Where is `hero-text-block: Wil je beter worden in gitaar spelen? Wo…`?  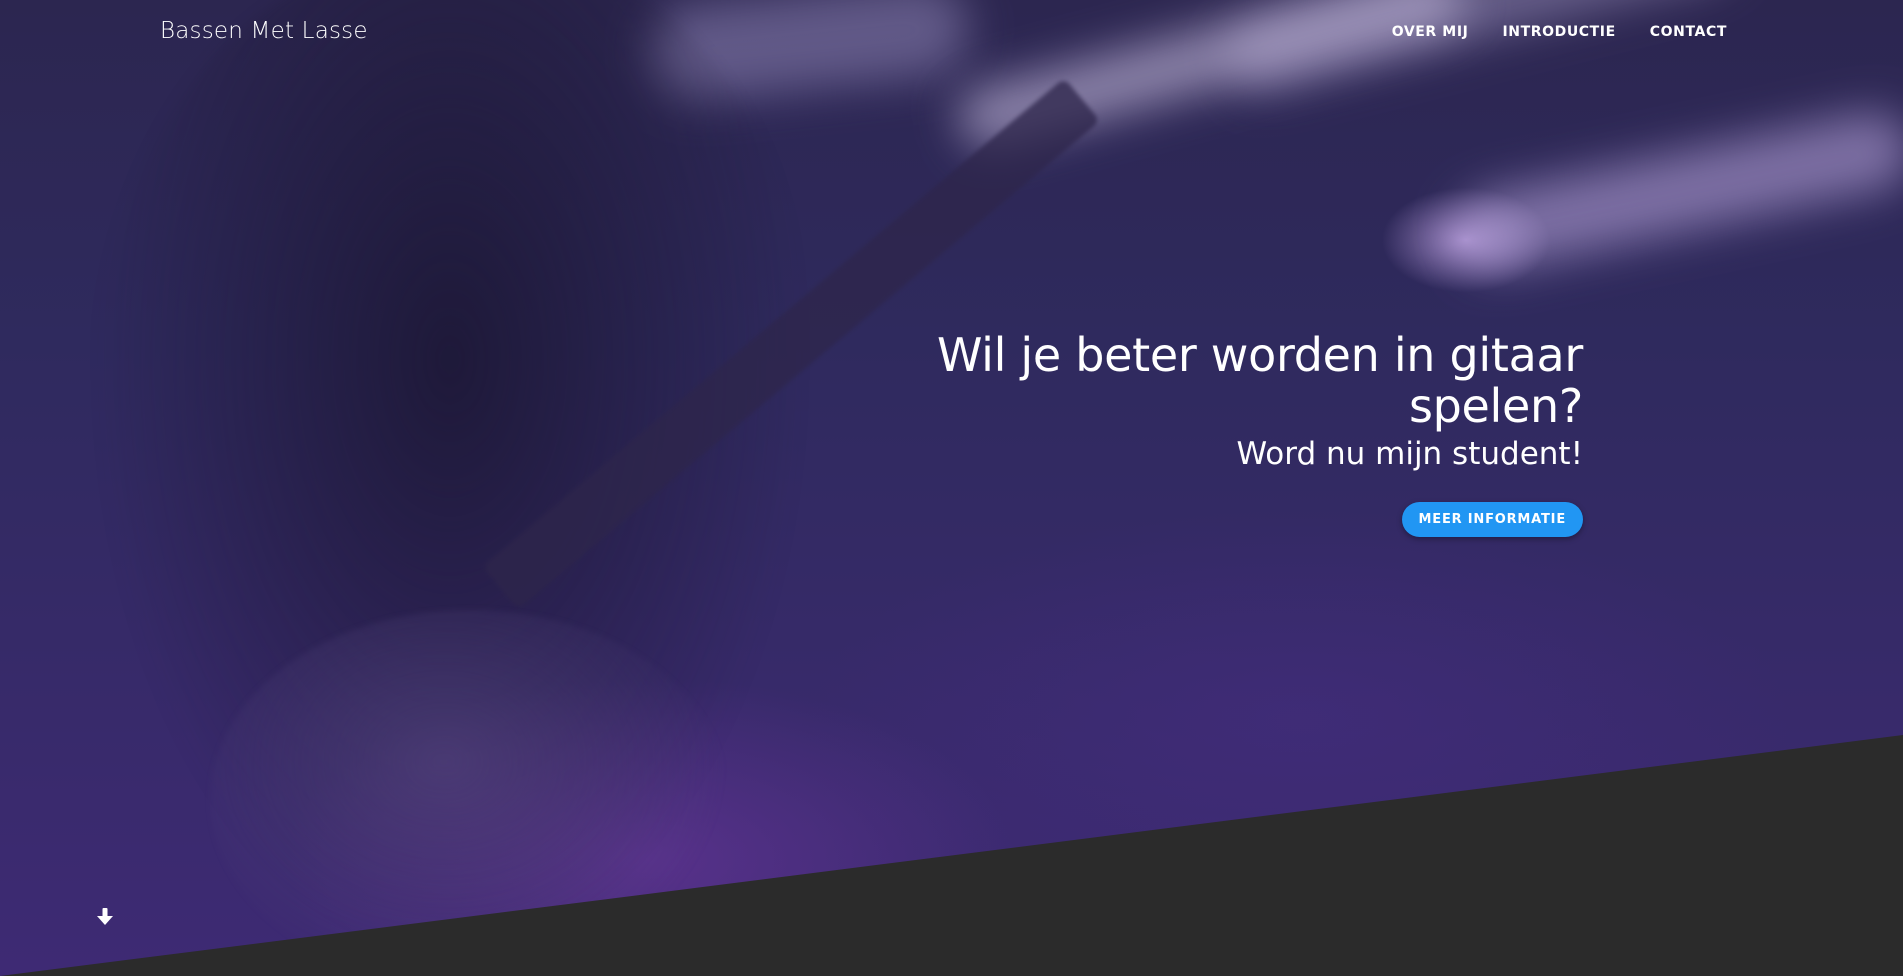
hero-text-block: Wil je beter worden in gitaar spelen? Wo… is located at coordinates (1243, 433).